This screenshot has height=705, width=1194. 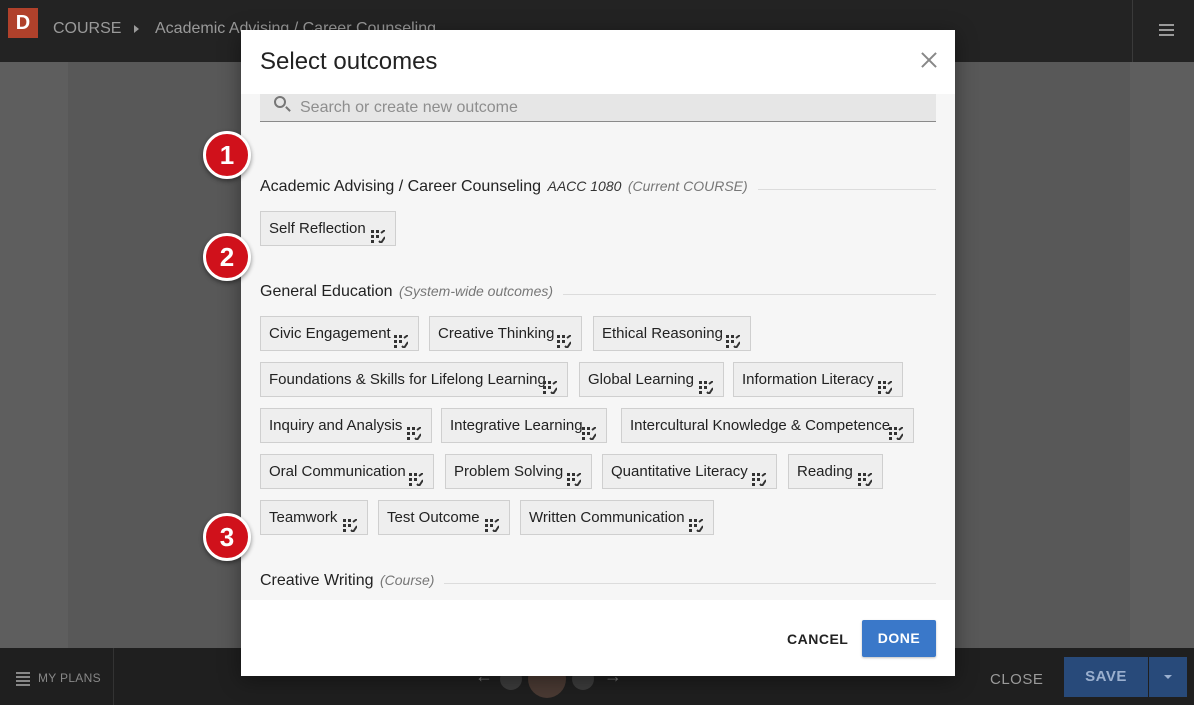 I want to click on callout-badge-2: 2, so click(x=227, y=257).